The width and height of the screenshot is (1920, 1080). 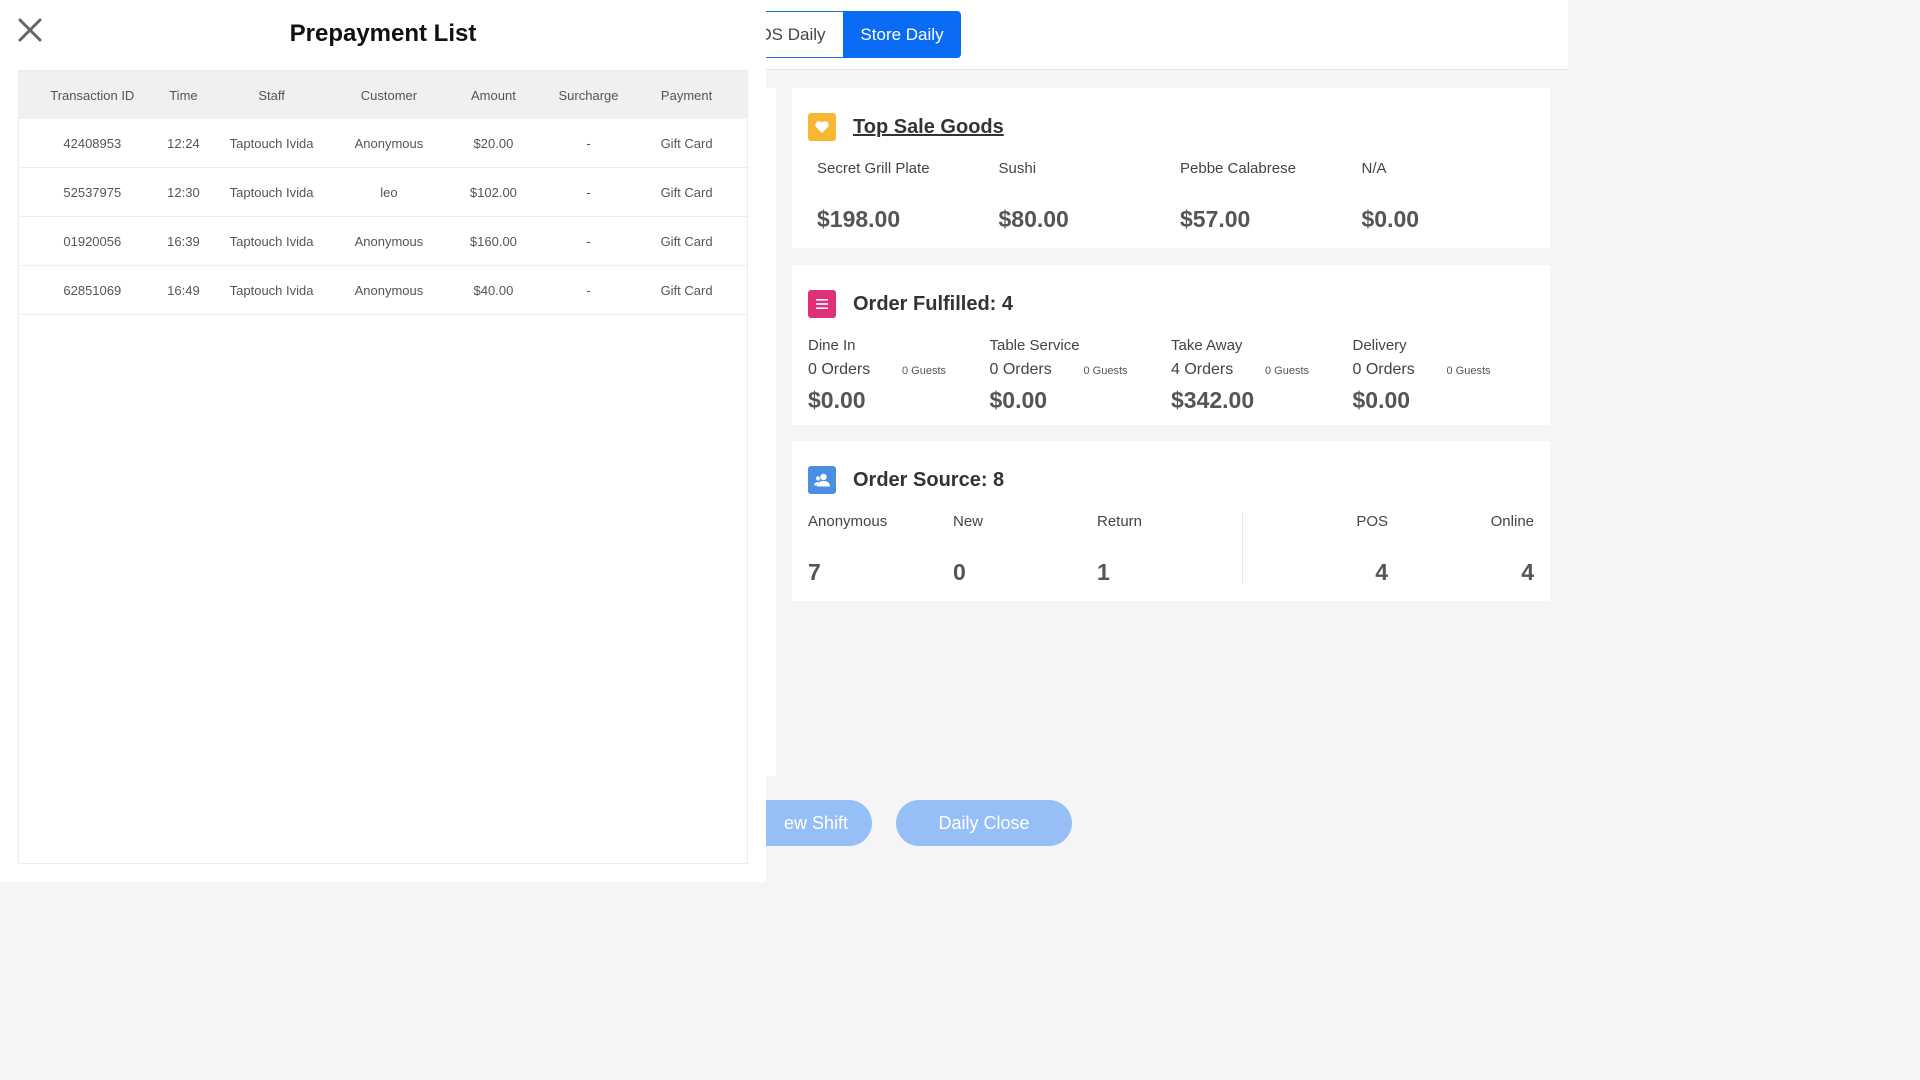 I want to click on cell-transaction-id: 01920056, so click(x=92, y=241).